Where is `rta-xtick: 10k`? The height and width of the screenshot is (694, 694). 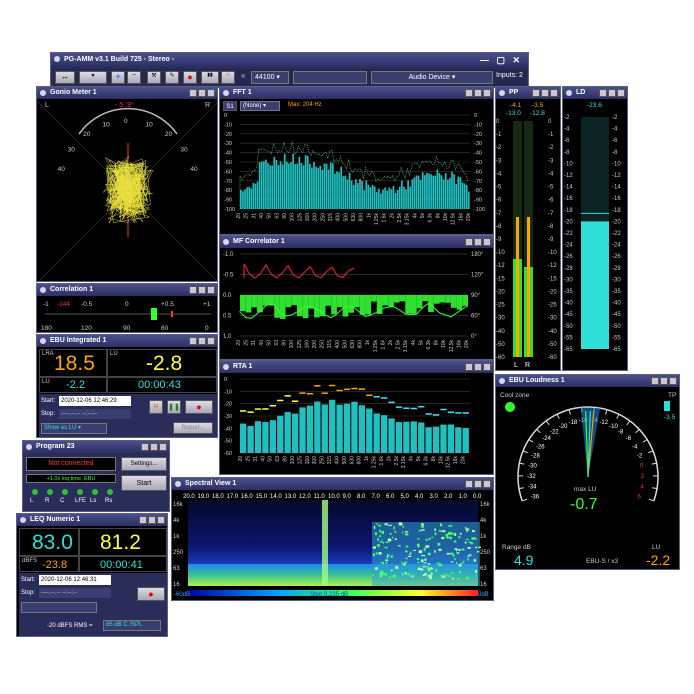 rta-xtick: 10k is located at coordinates (441, 460).